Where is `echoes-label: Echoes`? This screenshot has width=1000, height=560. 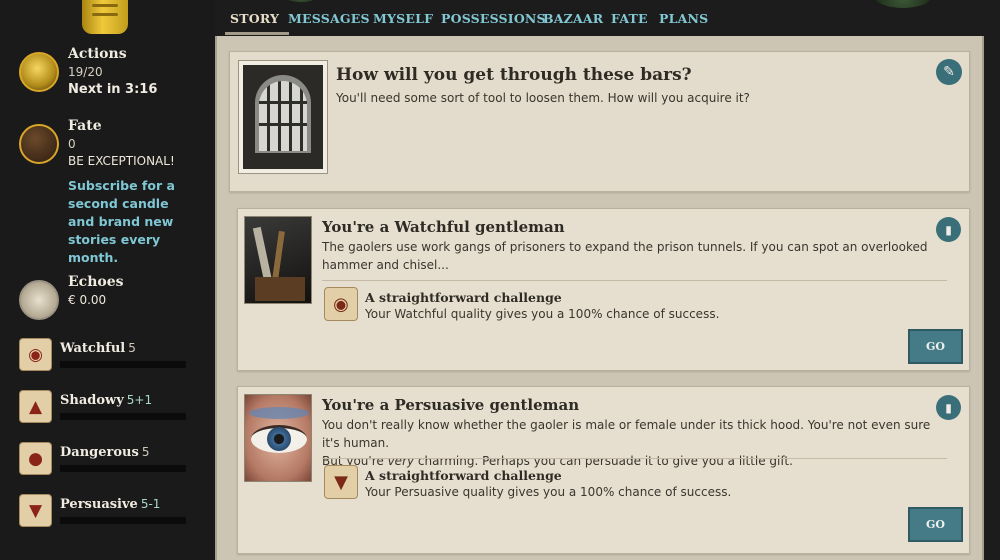
echoes-label: Echoes is located at coordinates (96, 282).